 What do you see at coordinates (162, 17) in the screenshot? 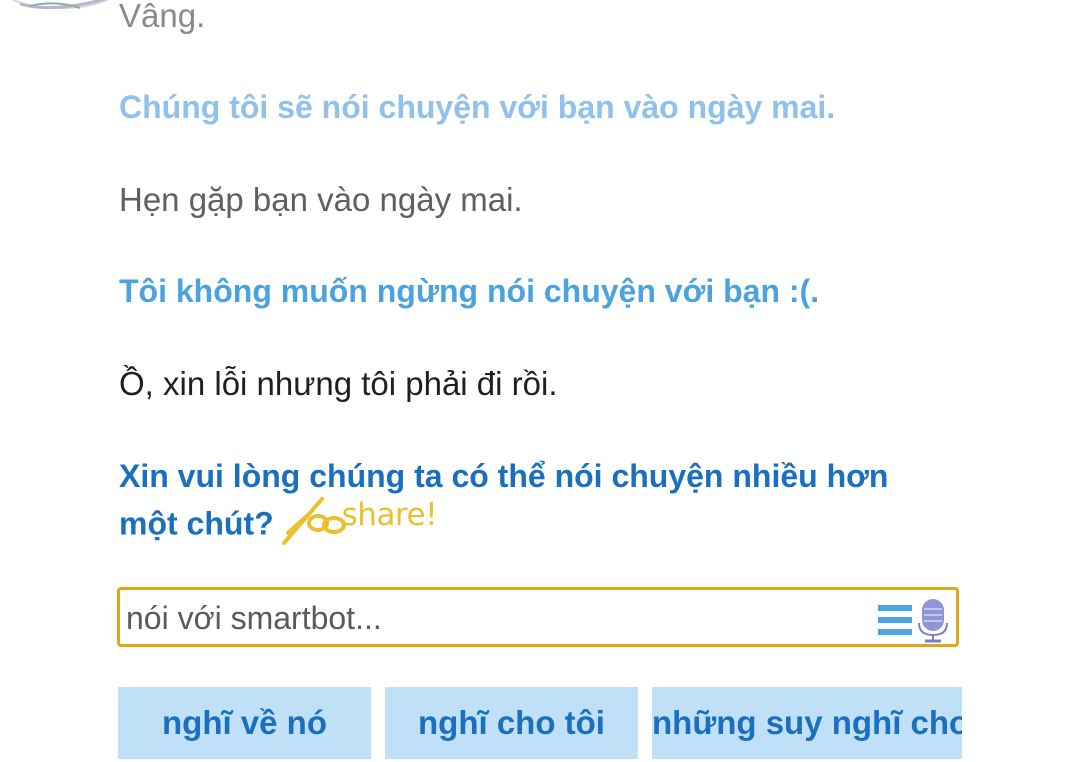
I see `message-user: Vâng.` at bounding box center [162, 17].